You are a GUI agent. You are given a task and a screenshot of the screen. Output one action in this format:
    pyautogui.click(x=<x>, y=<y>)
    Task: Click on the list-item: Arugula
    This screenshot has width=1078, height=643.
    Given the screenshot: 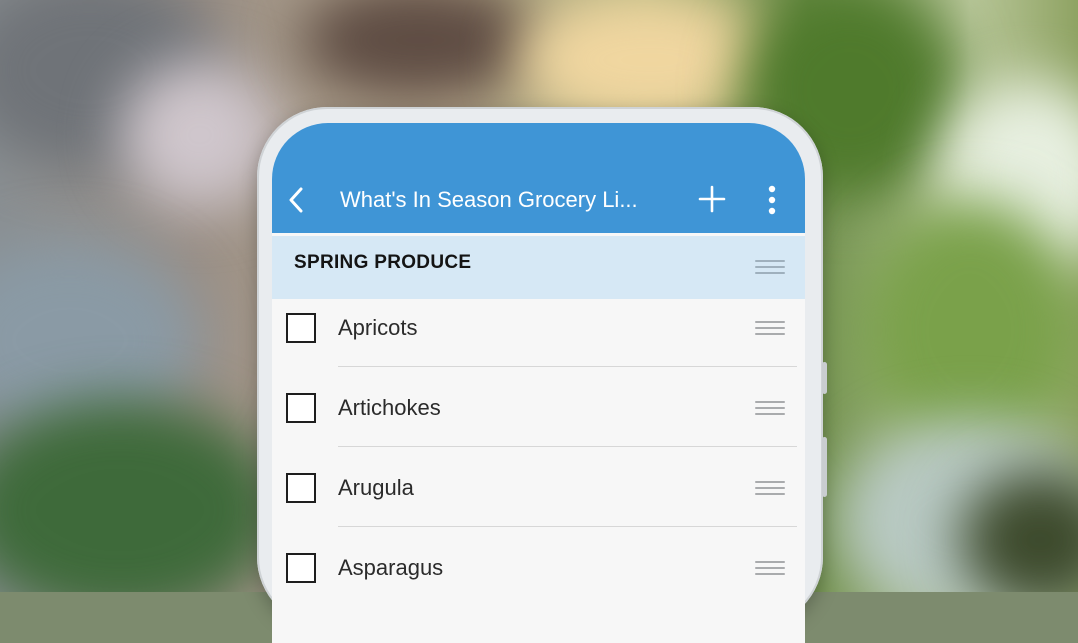 What is the action you would take?
    pyautogui.click(x=538, y=499)
    